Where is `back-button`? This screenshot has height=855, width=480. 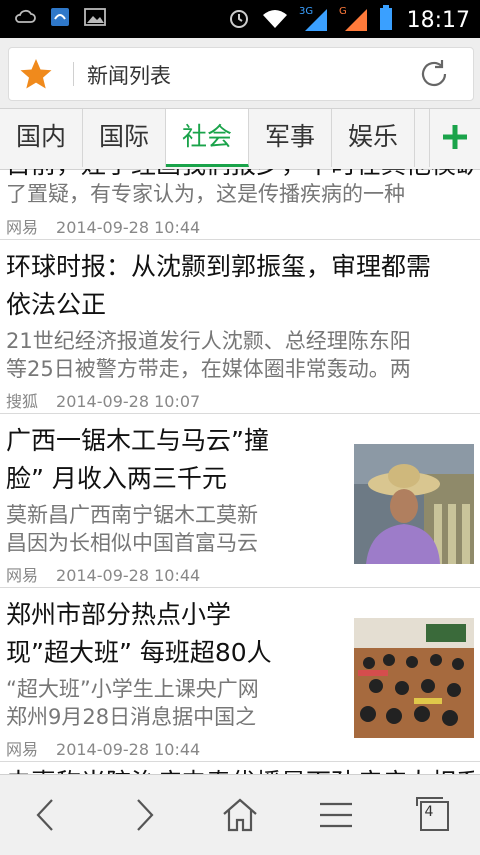
back-button is located at coordinates (48, 815).